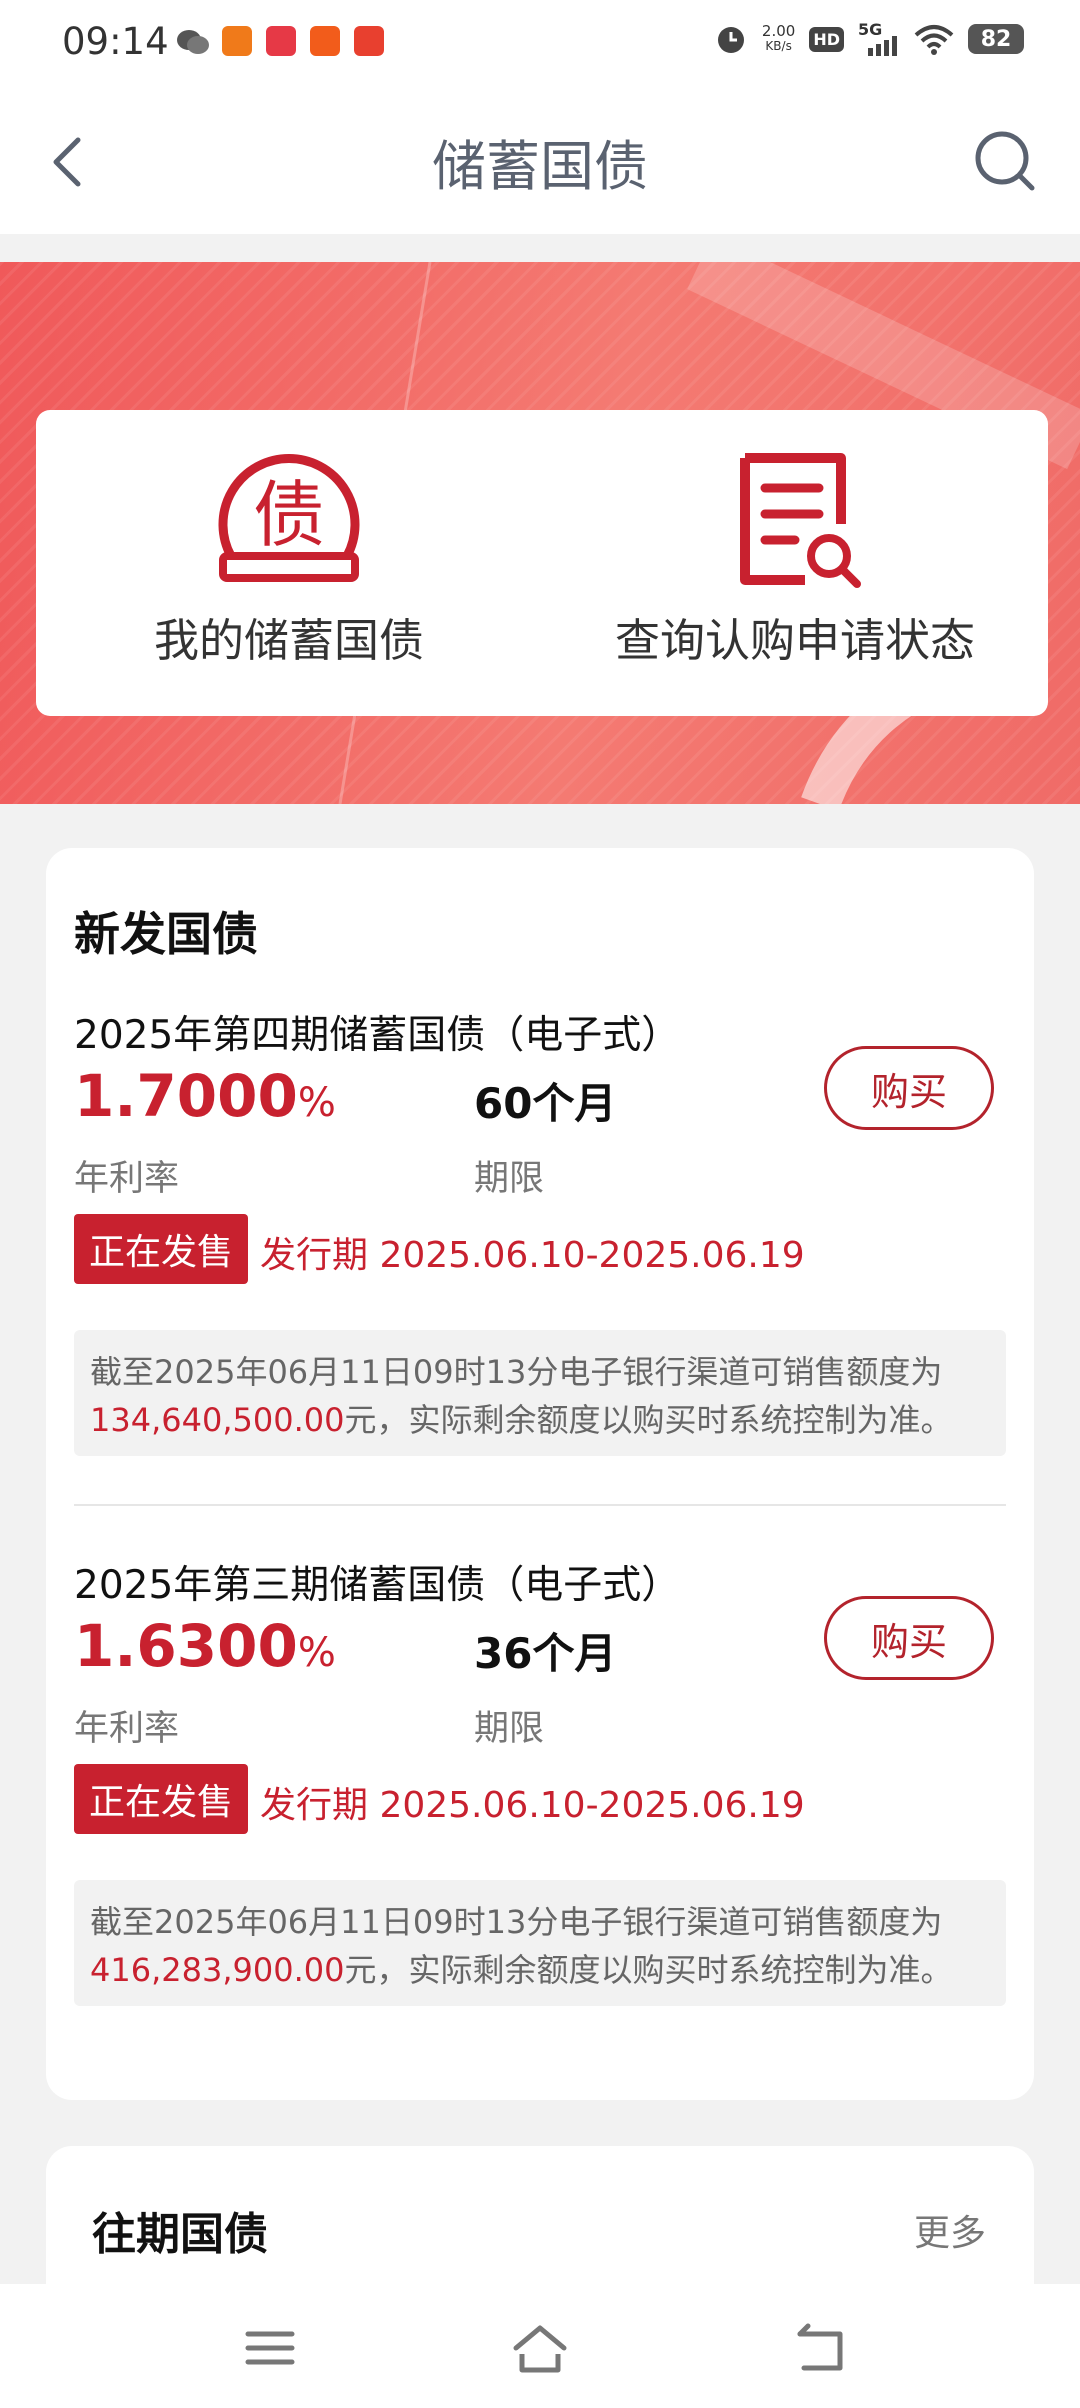 The height and width of the screenshot is (2408, 1080). Describe the element at coordinates (730, 40) in the screenshot. I see `alarm-icon` at that location.